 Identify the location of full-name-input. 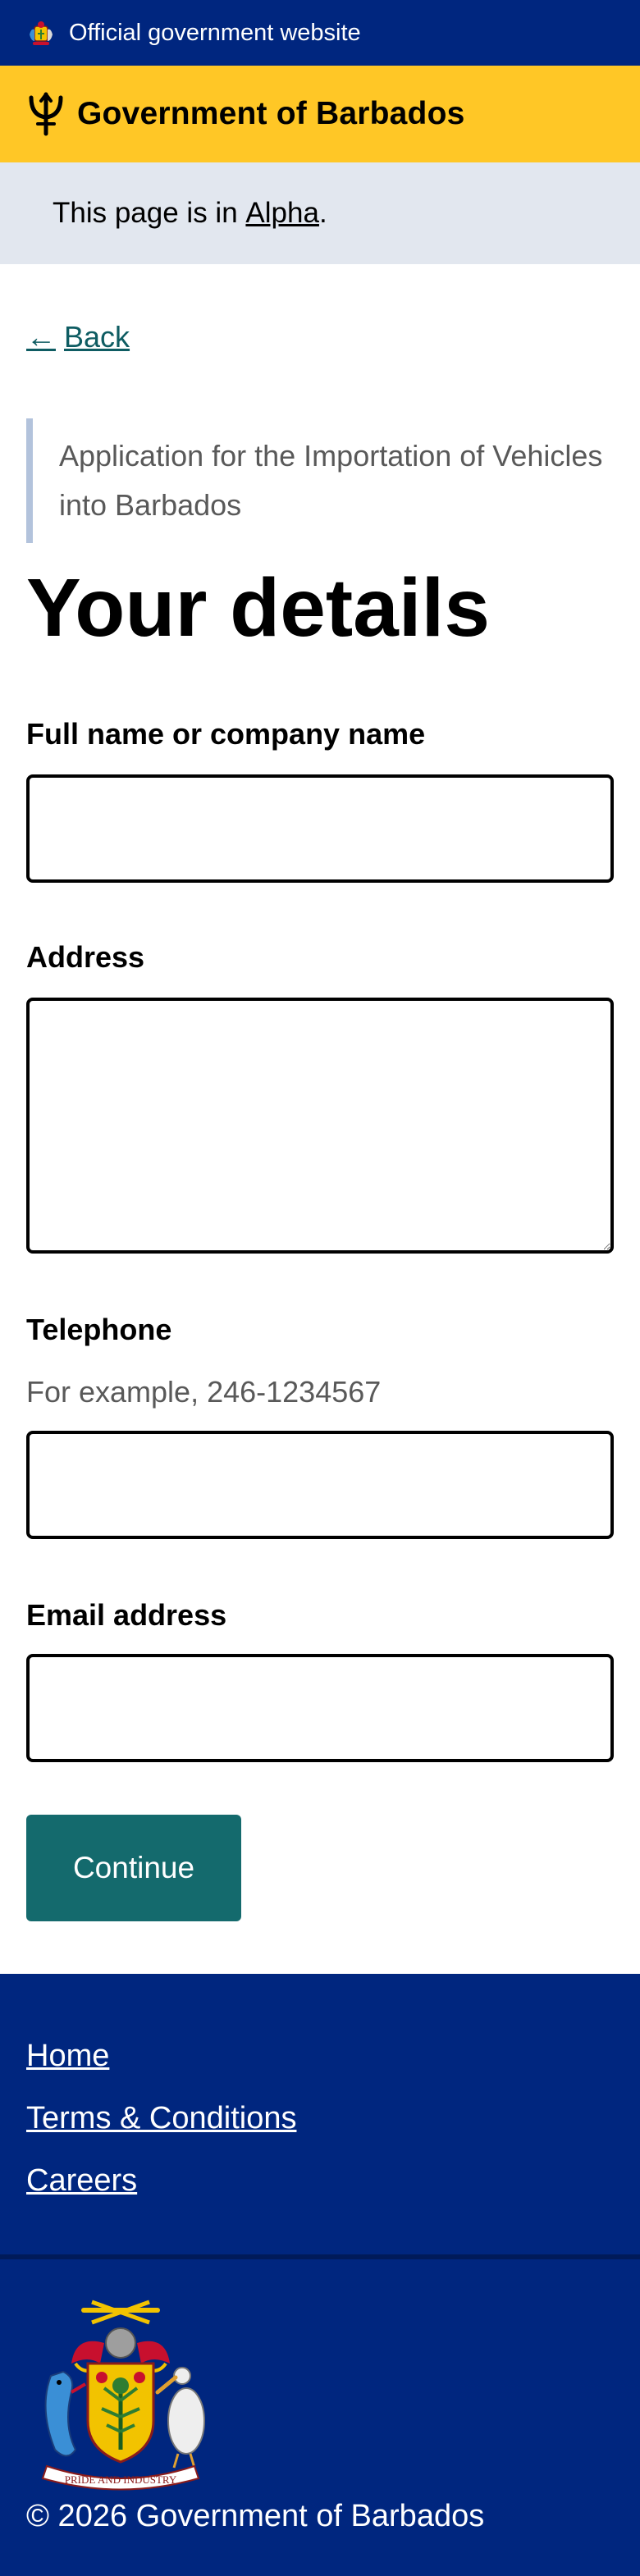
(320, 829).